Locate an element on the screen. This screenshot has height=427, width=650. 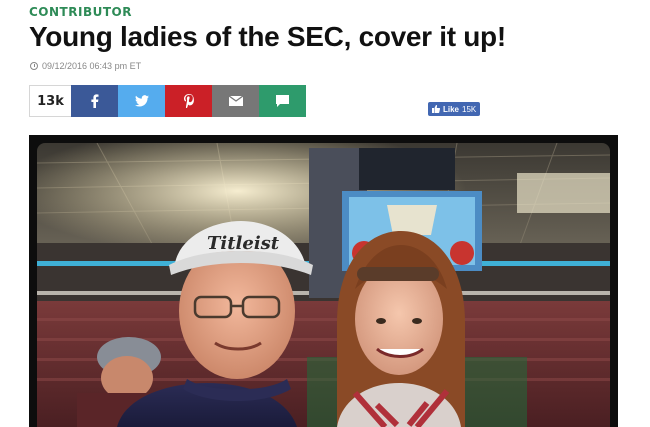
twitter-icon is located at coordinates (141, 101).